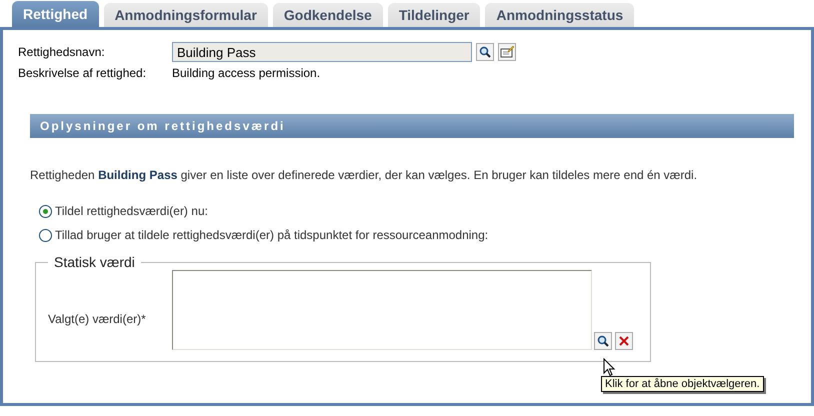  Describe the element at coordinates (55, 14) in the screenshot. I see `tab: Rettighed` at that location.